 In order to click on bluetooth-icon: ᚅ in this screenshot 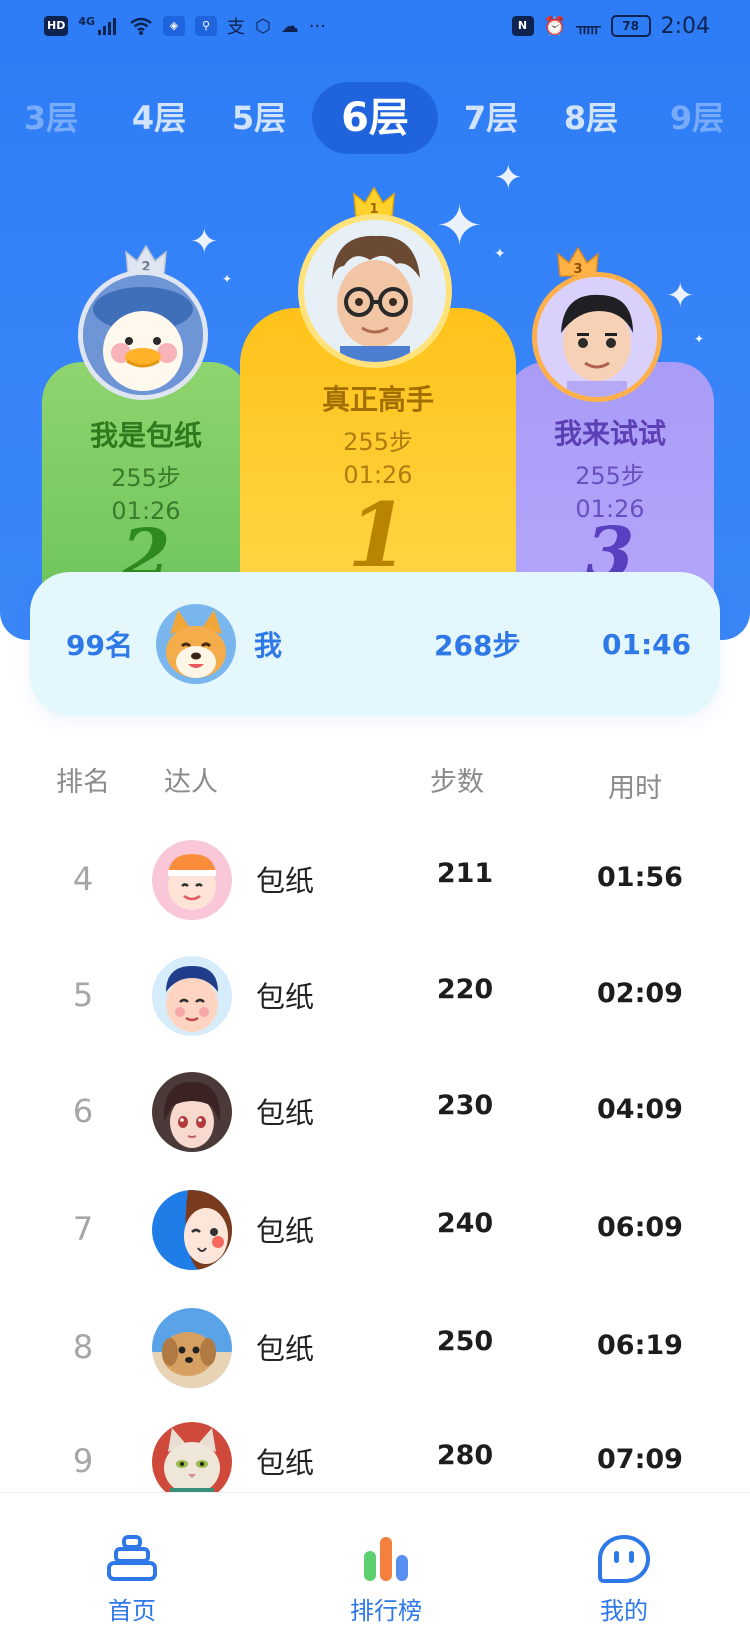, I will do `click(588, 26)`.